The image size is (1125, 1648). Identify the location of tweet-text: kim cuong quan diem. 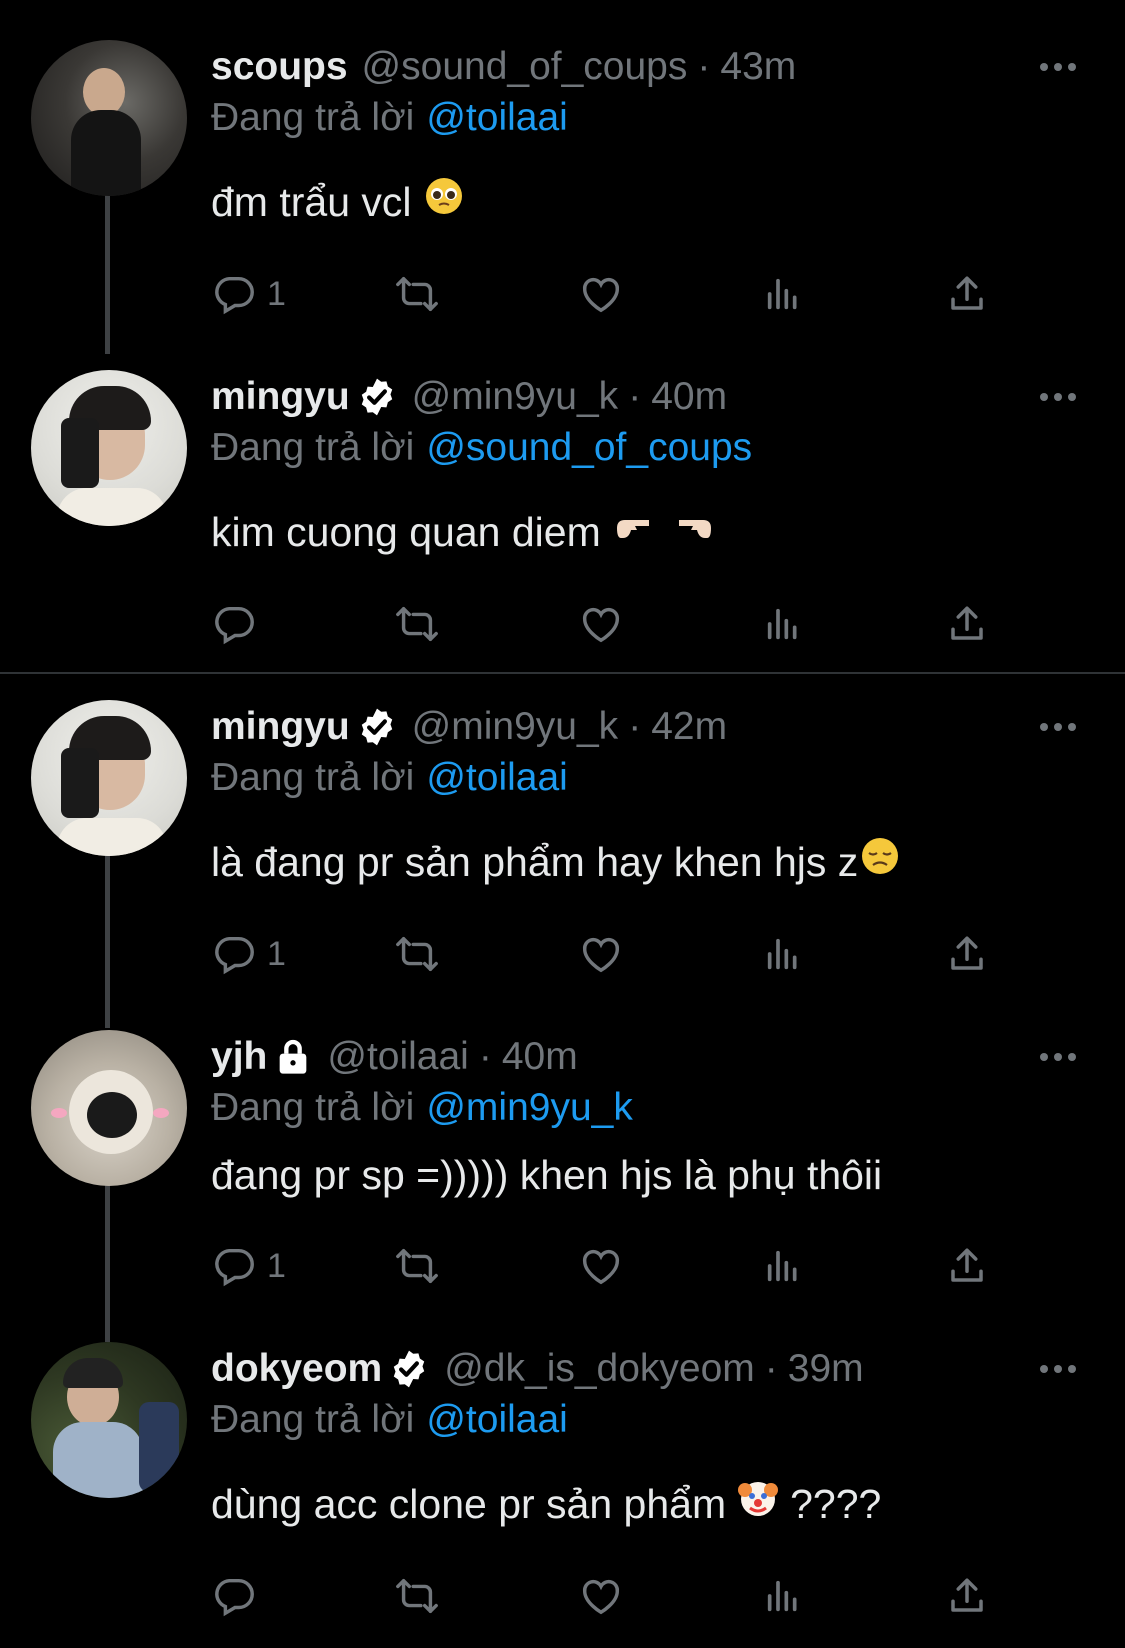
(463, 531).